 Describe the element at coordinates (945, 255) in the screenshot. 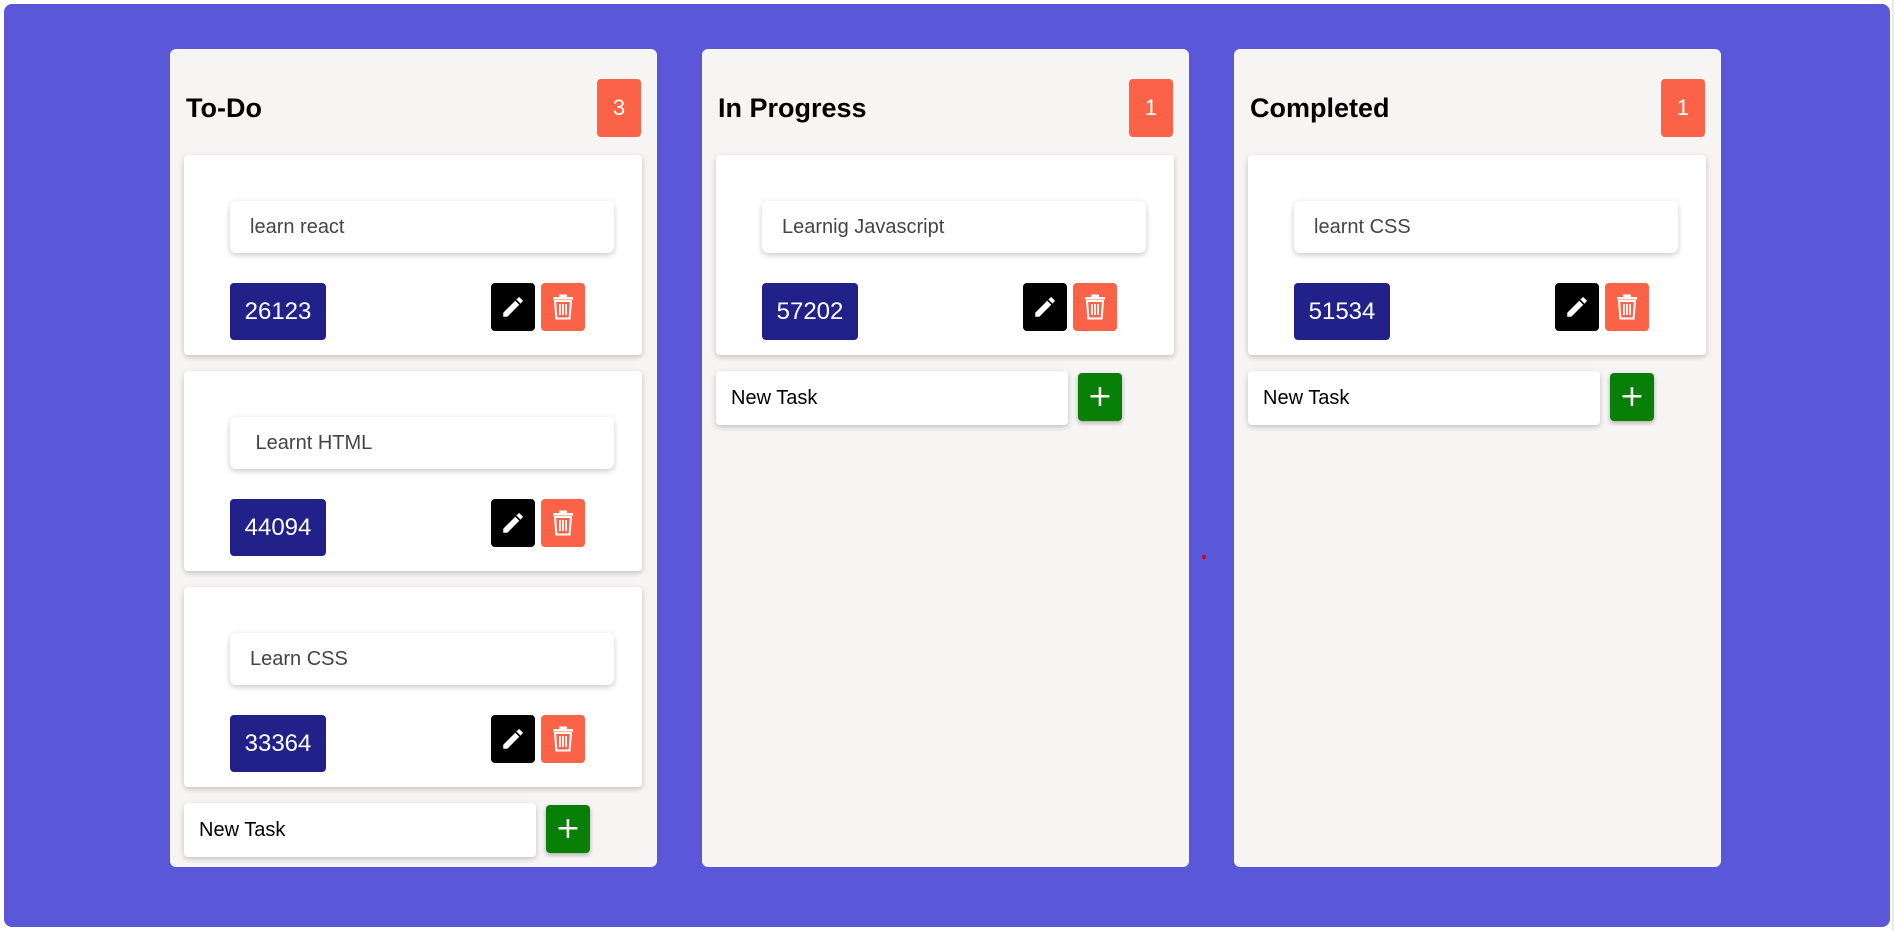

I see `task-card: 57202` at that location.